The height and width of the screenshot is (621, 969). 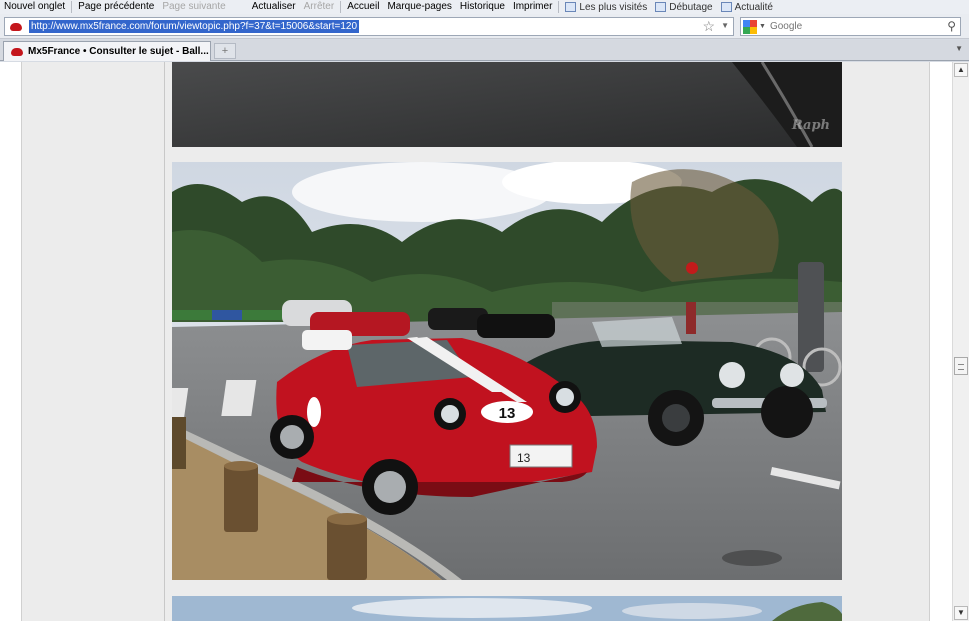 I want to click on google-icon, so click(x=750, y=26).